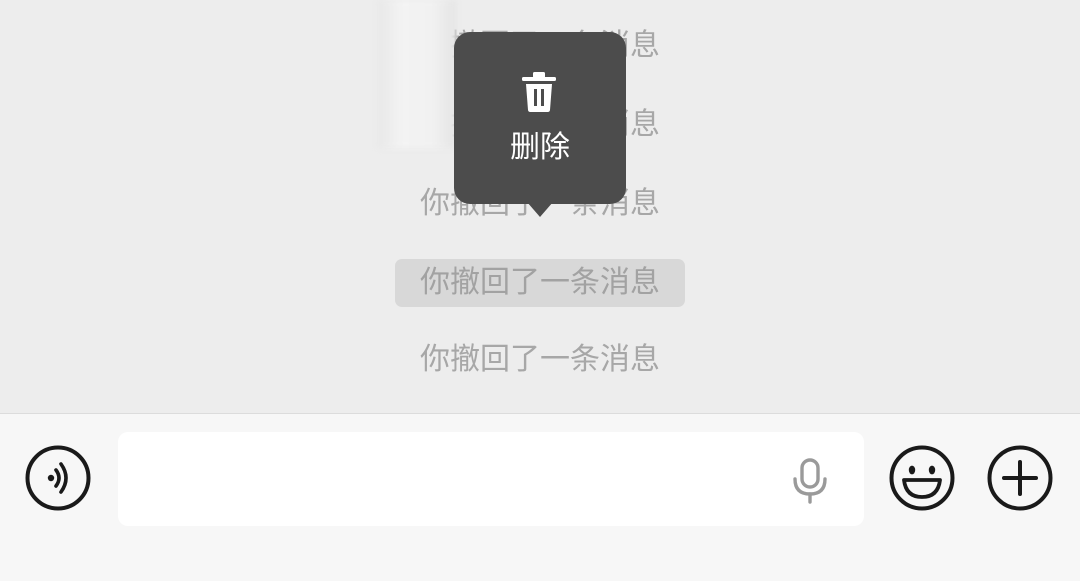 This screenshot has height=581, width=1080. Describe the element at coordinates (540, 118) in the screenshot. I see `delete-menu-button: 删除` at that location.